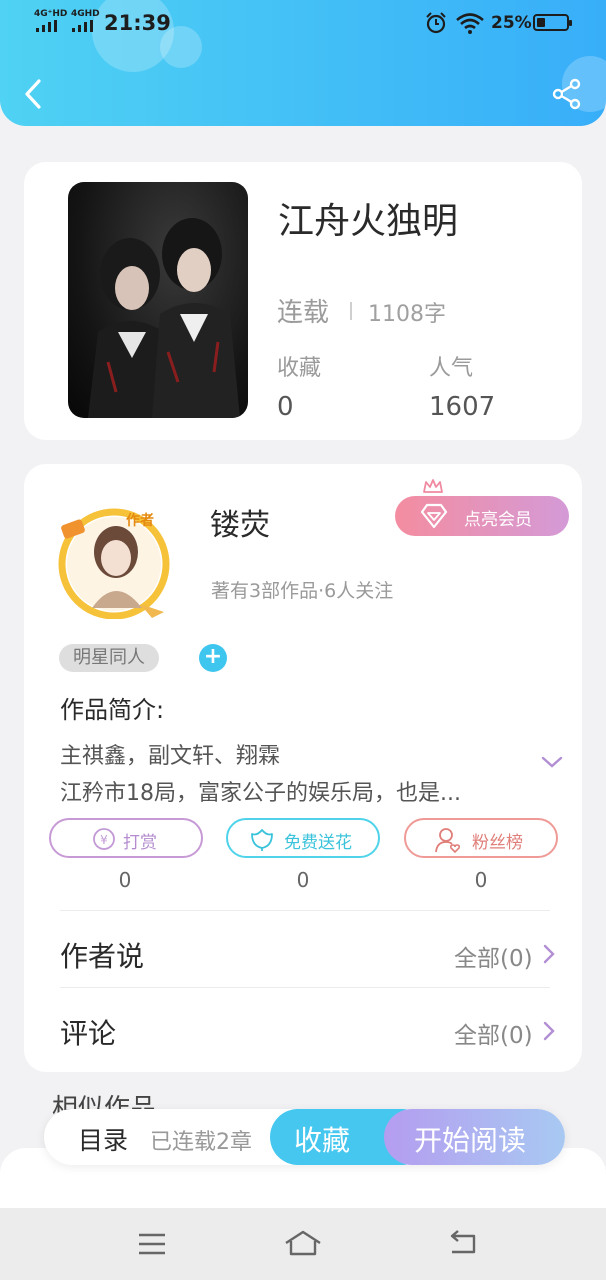  I want to click on author-says-row: 作者说 全部(0), so click(303, 949).